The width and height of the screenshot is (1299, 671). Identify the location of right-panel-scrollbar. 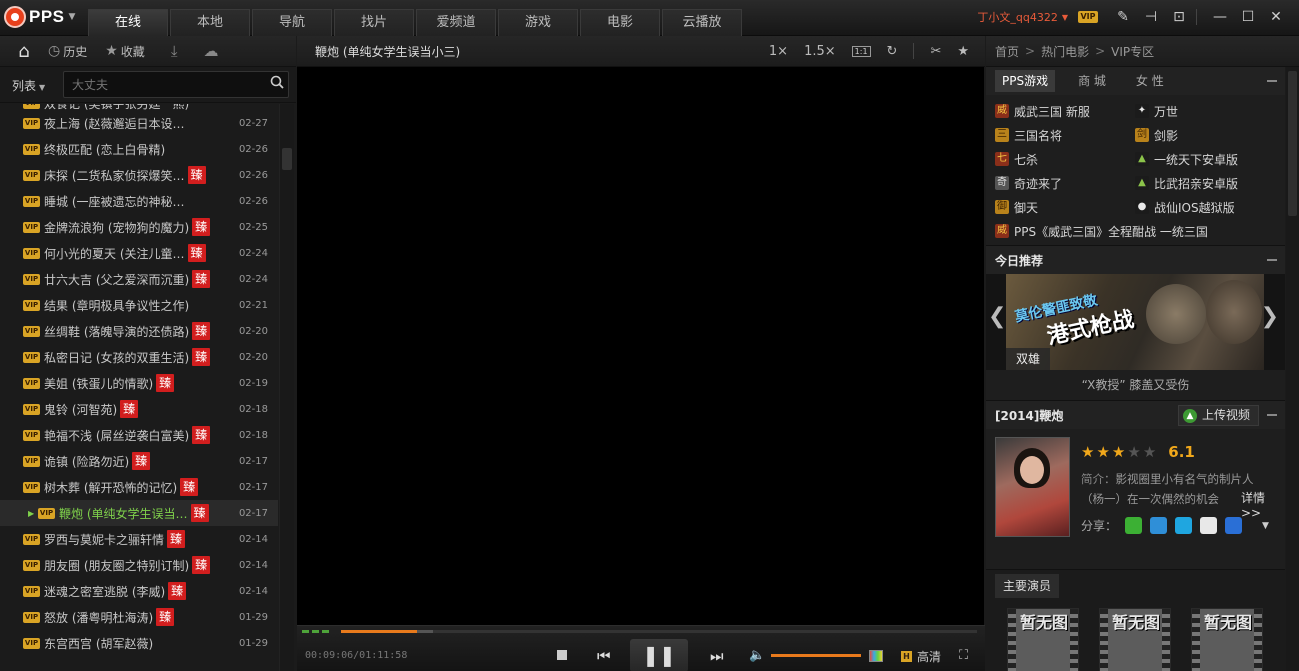
(1292, 369).